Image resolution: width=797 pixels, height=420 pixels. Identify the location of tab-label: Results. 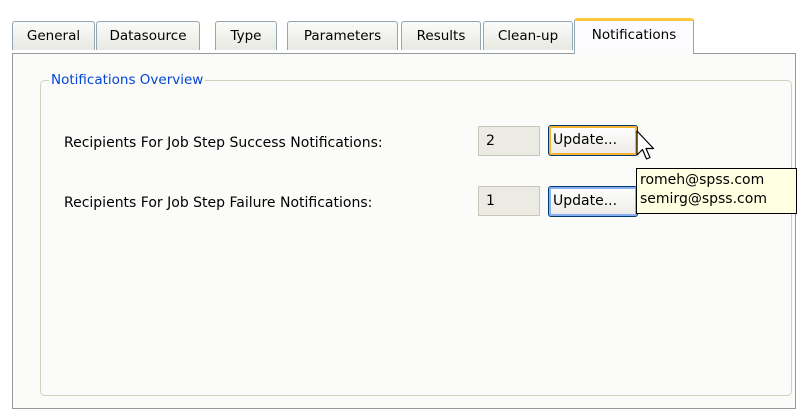
(441, 36).